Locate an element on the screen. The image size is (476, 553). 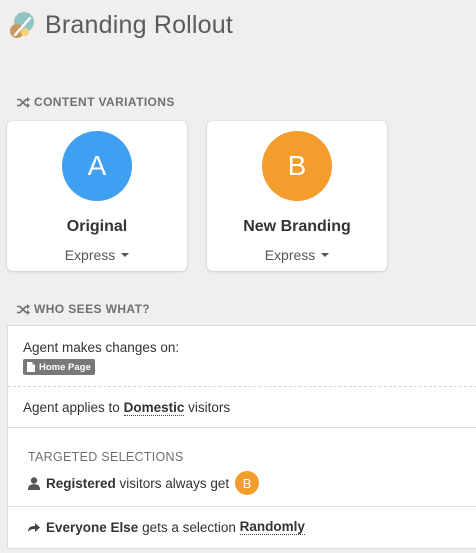
variation-card-a: A Original Express is located at coordinates (97, 196).